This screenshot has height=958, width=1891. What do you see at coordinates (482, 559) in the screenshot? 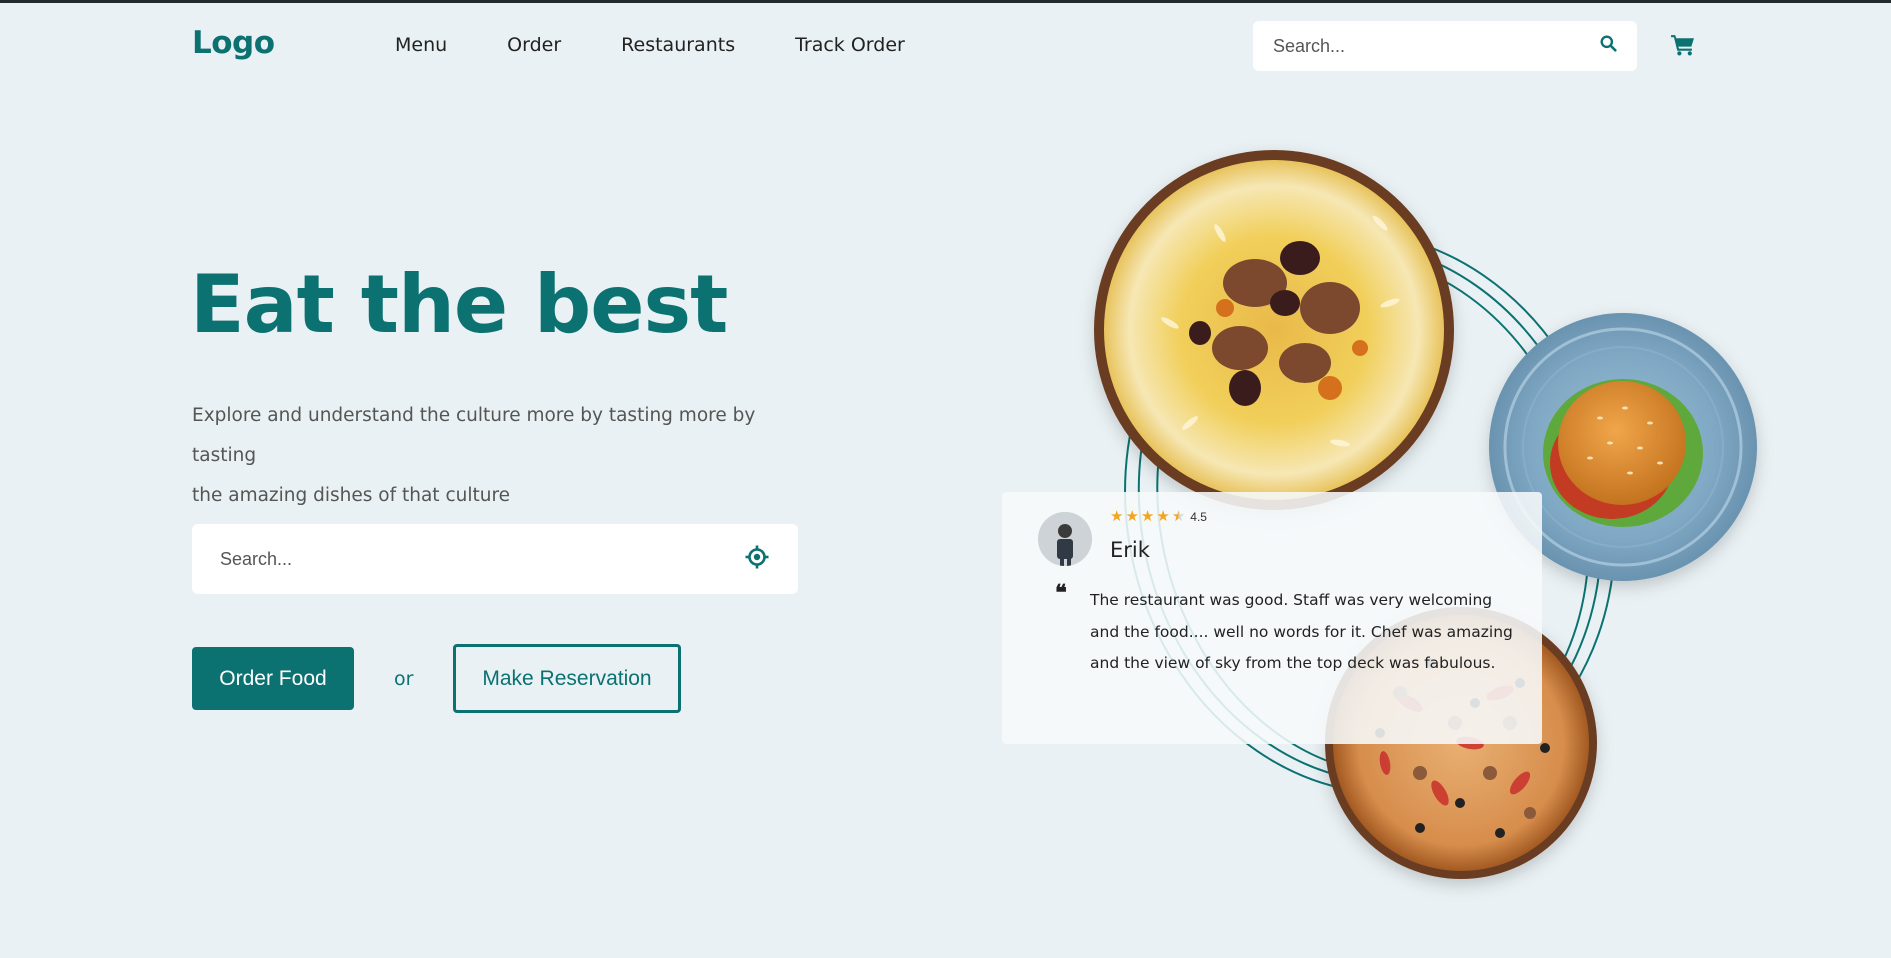
I see `hero-search-input` at bounding box center [482, 559].